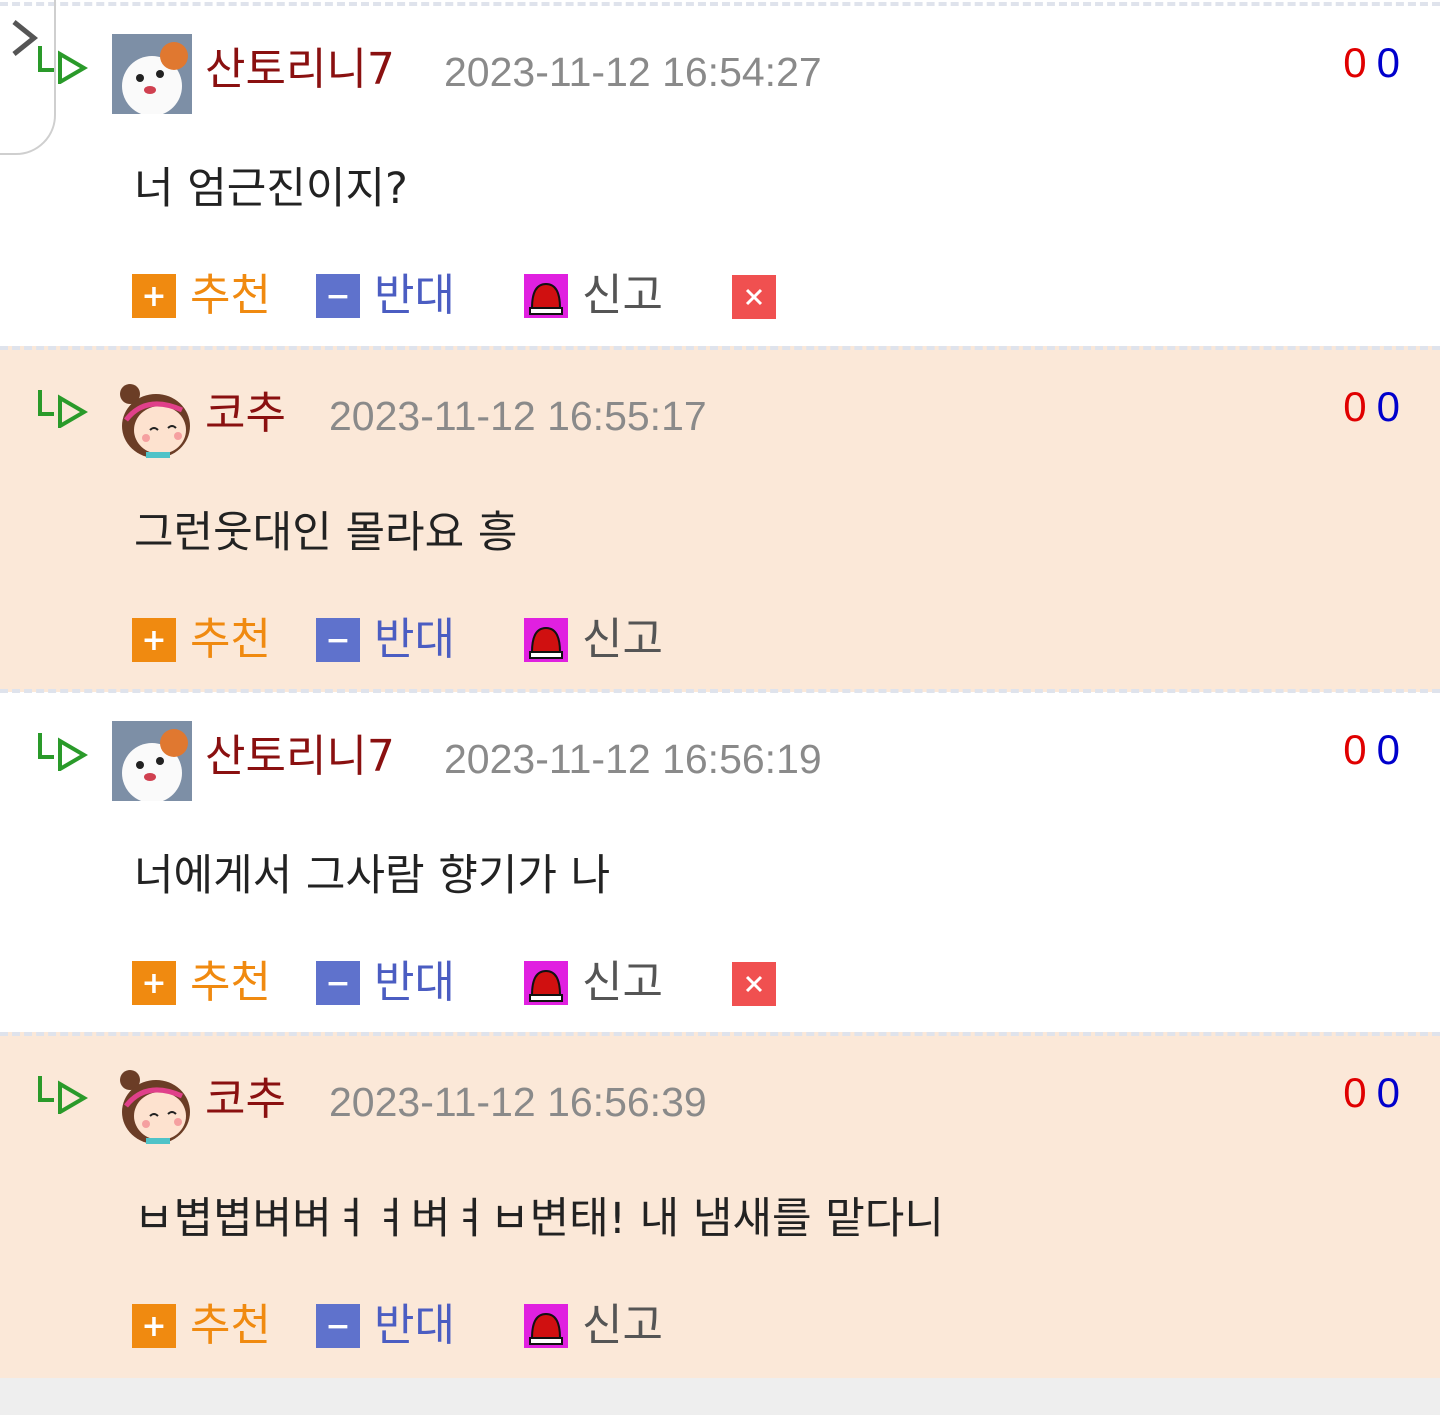 This screenshot has height=1415, width=1440. What do you see at coordinates (518, 416) in the screenshot?
I see `comment-date: 2023-11-12 16:55:17` at bounding box center [518, 416].